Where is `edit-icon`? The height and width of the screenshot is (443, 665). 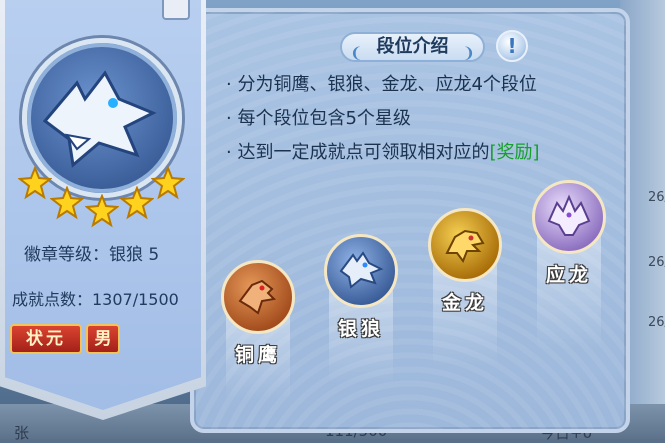 edit-icon is located at coordinates (176, 10).